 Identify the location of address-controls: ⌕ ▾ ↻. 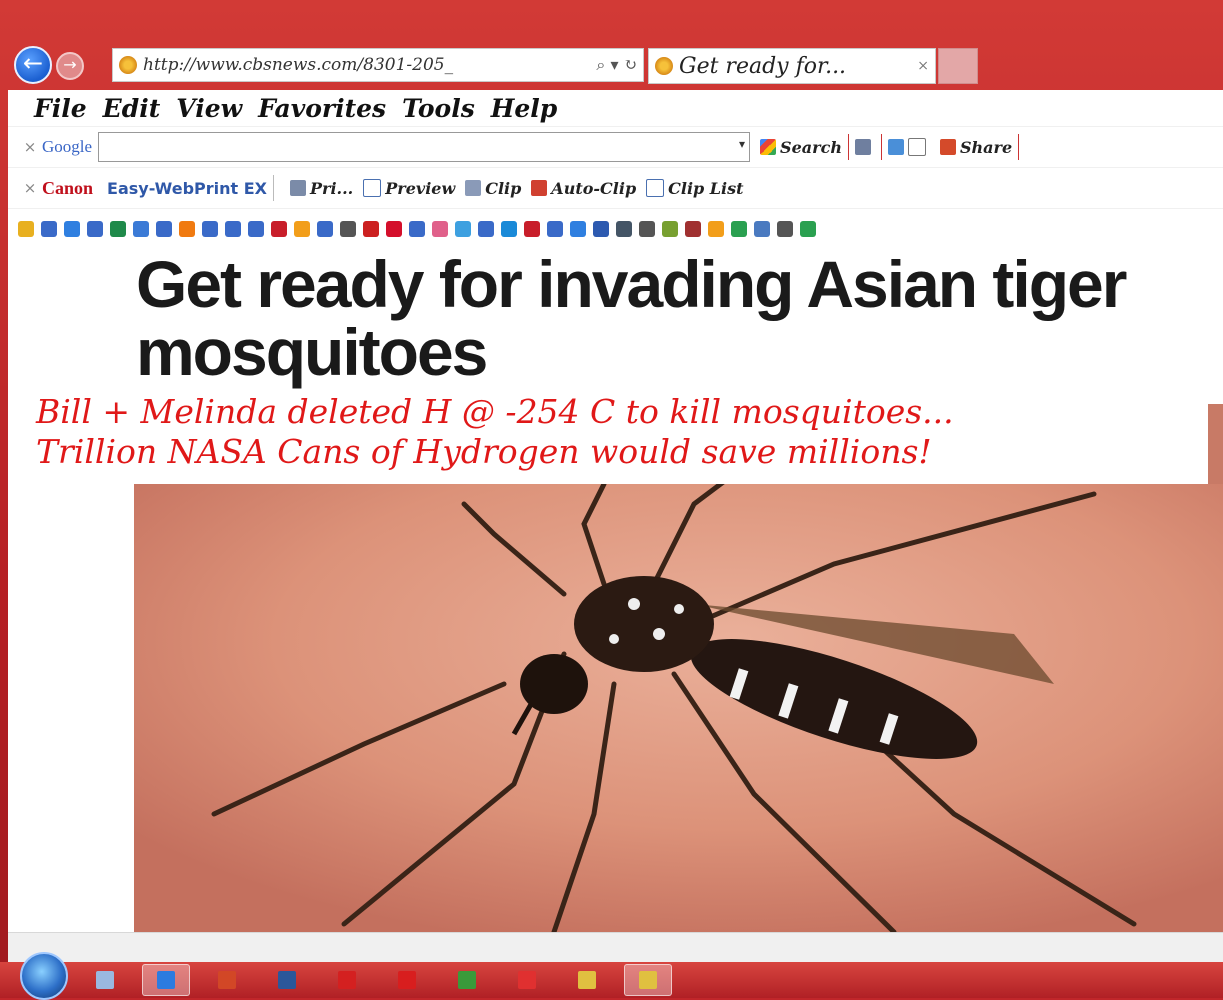
(616, 65).